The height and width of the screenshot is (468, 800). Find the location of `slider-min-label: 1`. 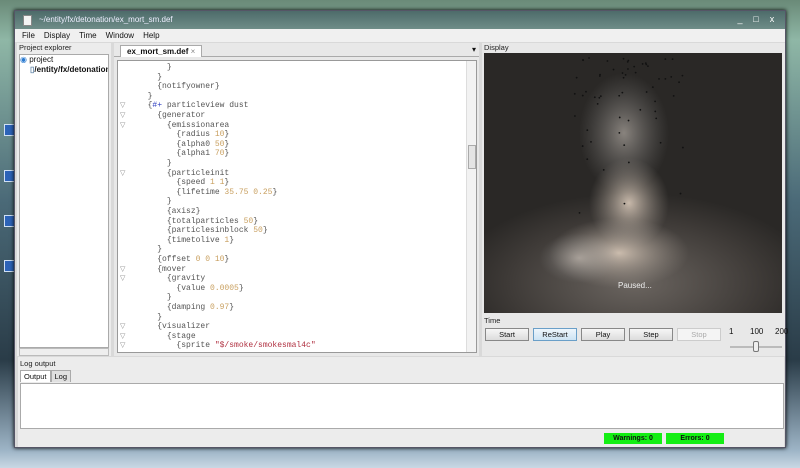

slider-min-label: 1 is located at coordinates (731, 331).